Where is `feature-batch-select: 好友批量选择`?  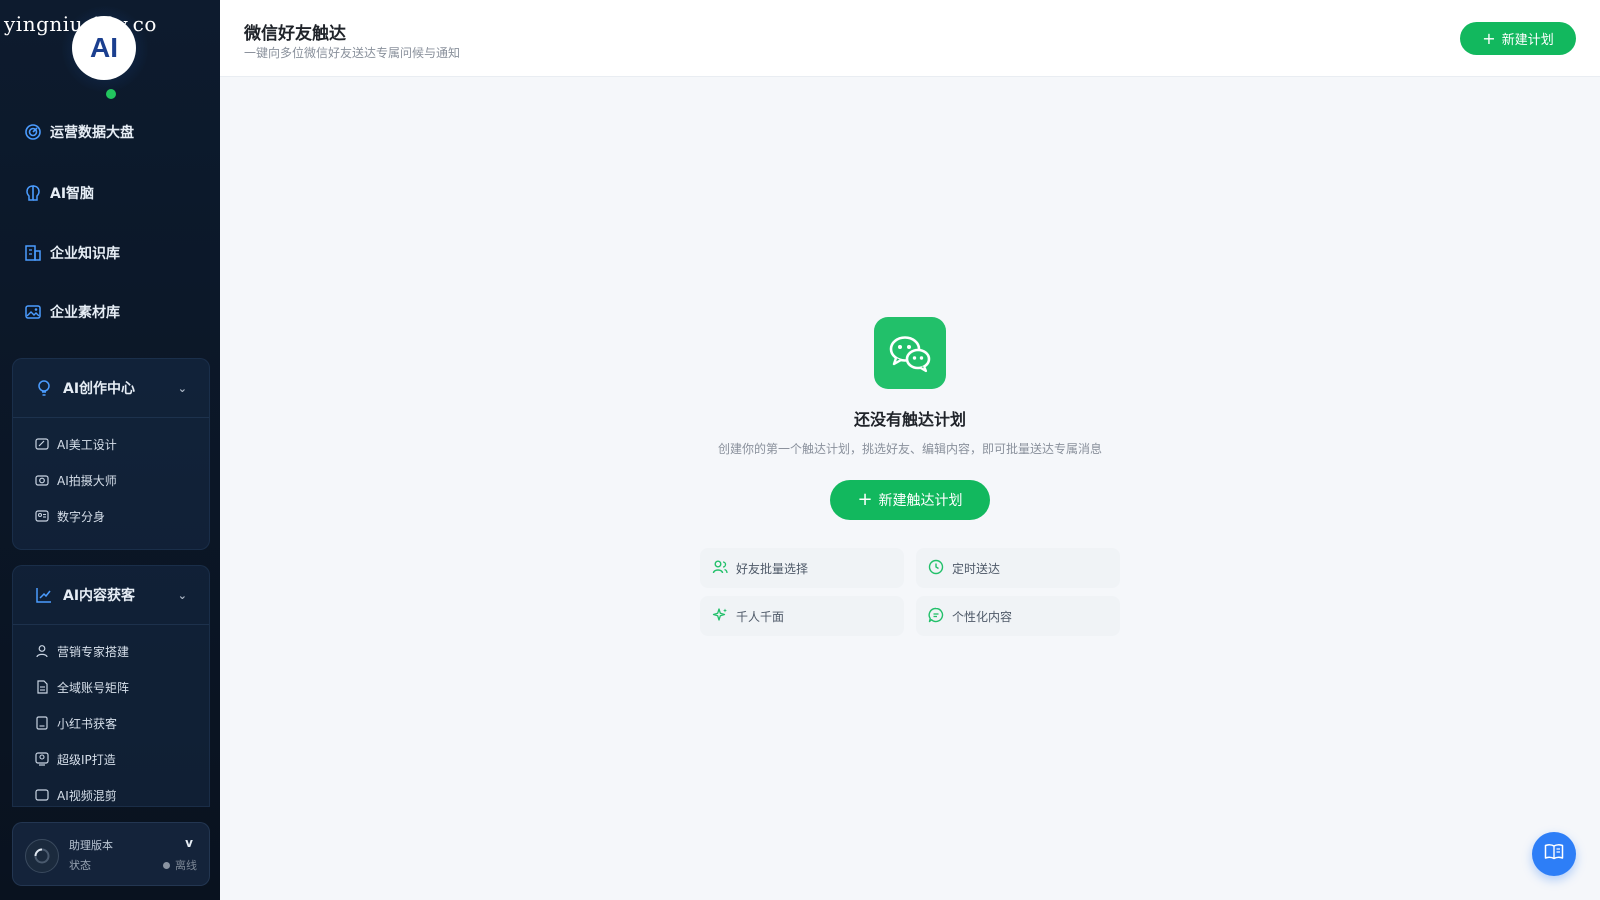 feature-batch-select: 好友批量选择 is located at coordinates (802, 568).